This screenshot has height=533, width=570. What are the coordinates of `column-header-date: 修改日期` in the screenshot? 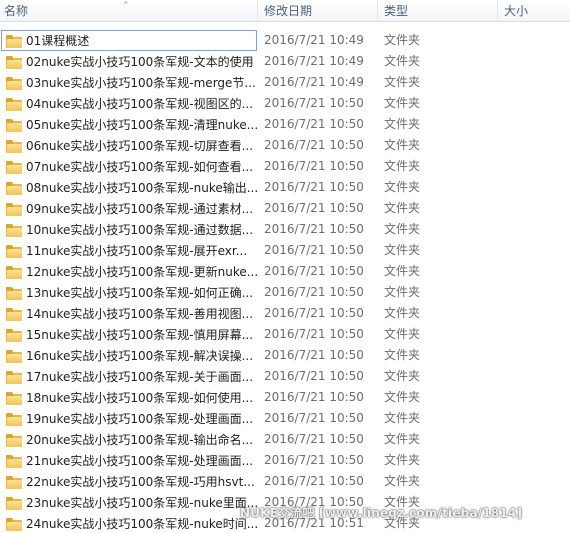 It's located at (318, 11).